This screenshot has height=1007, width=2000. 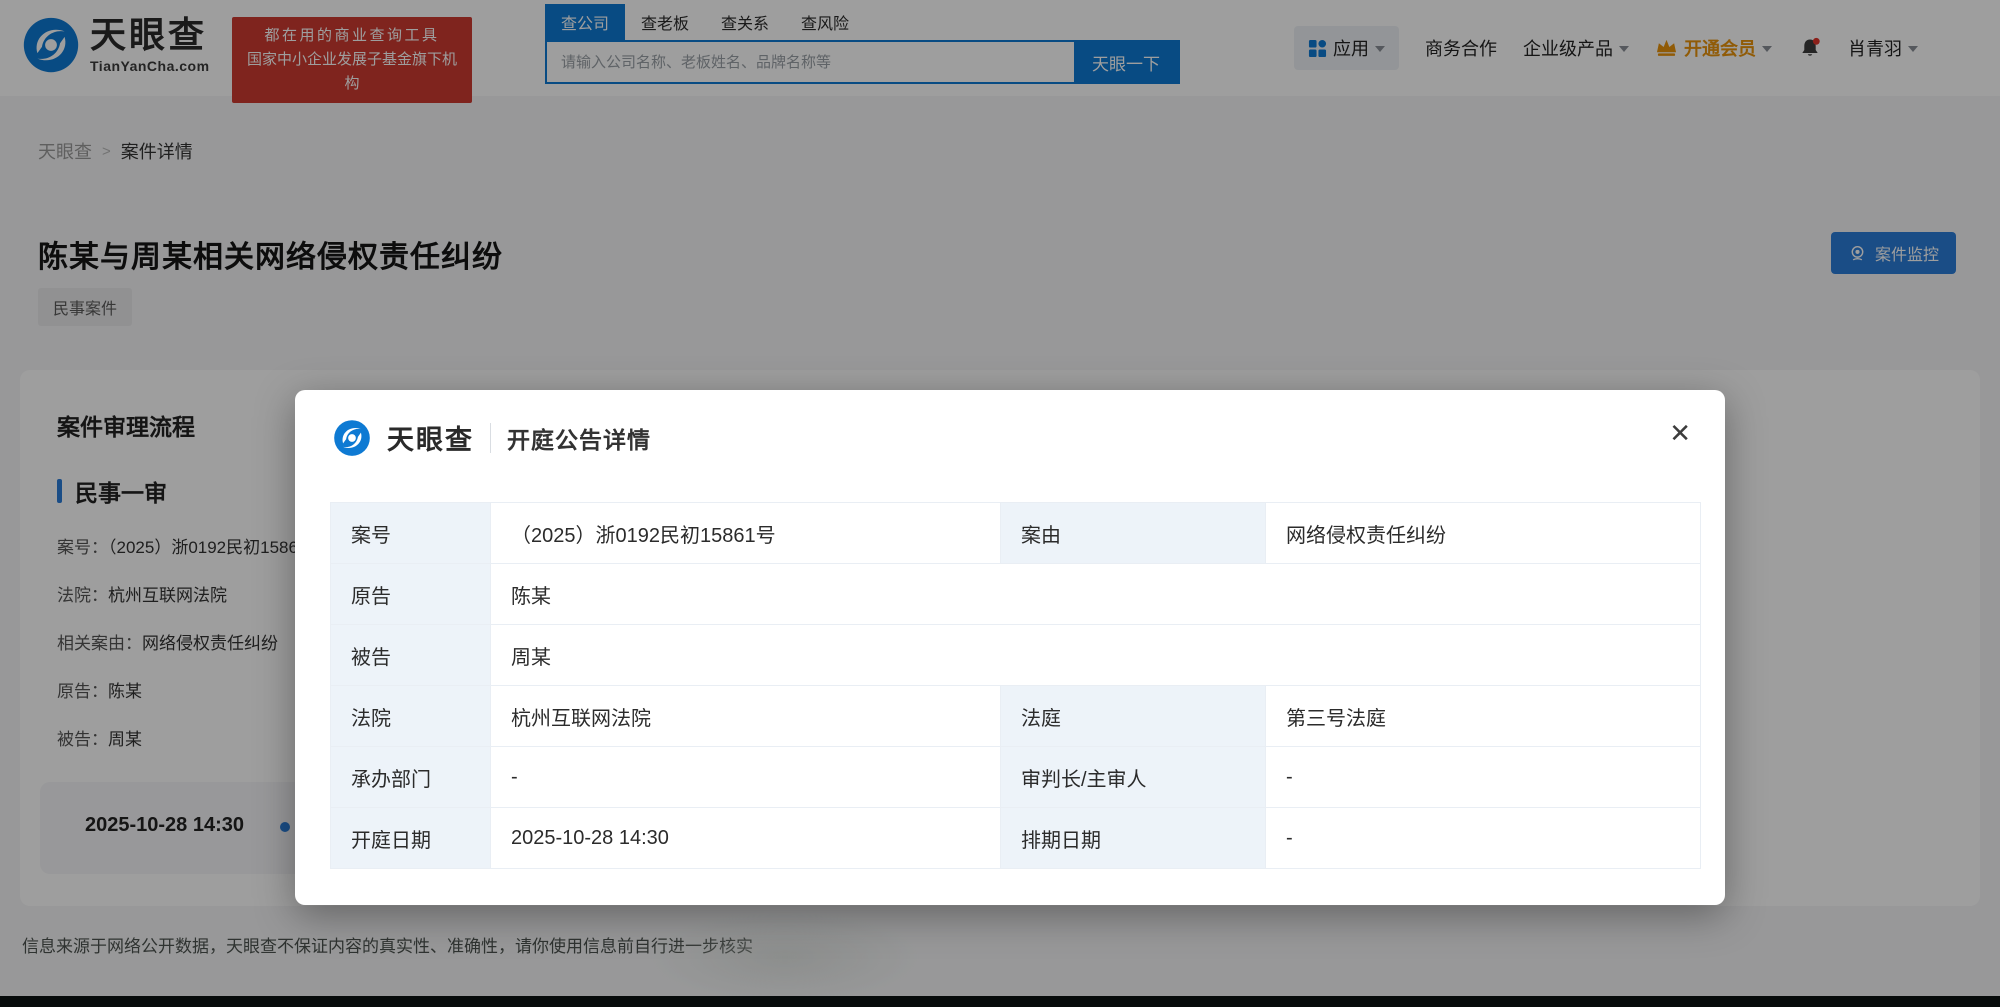 What do you see at coordinates (1680, 433) in the screenshot?
I see `close-icon: ✕` at bounding box center [1680, 433].